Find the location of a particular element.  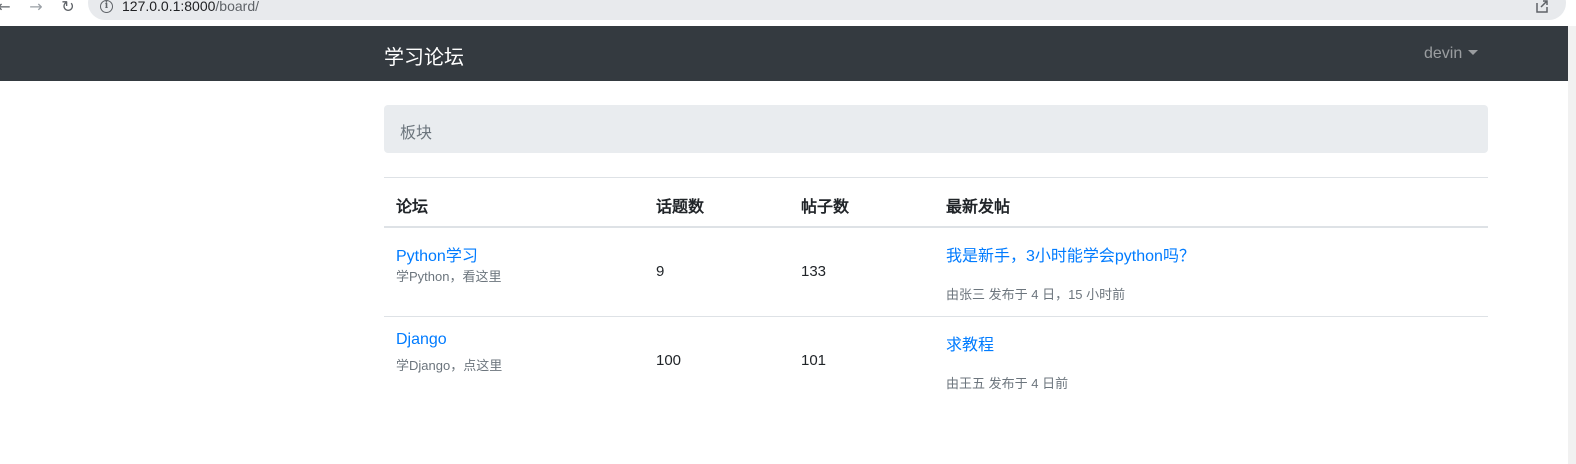

header-topics: 话题数 is located at coordinates (680, 207).